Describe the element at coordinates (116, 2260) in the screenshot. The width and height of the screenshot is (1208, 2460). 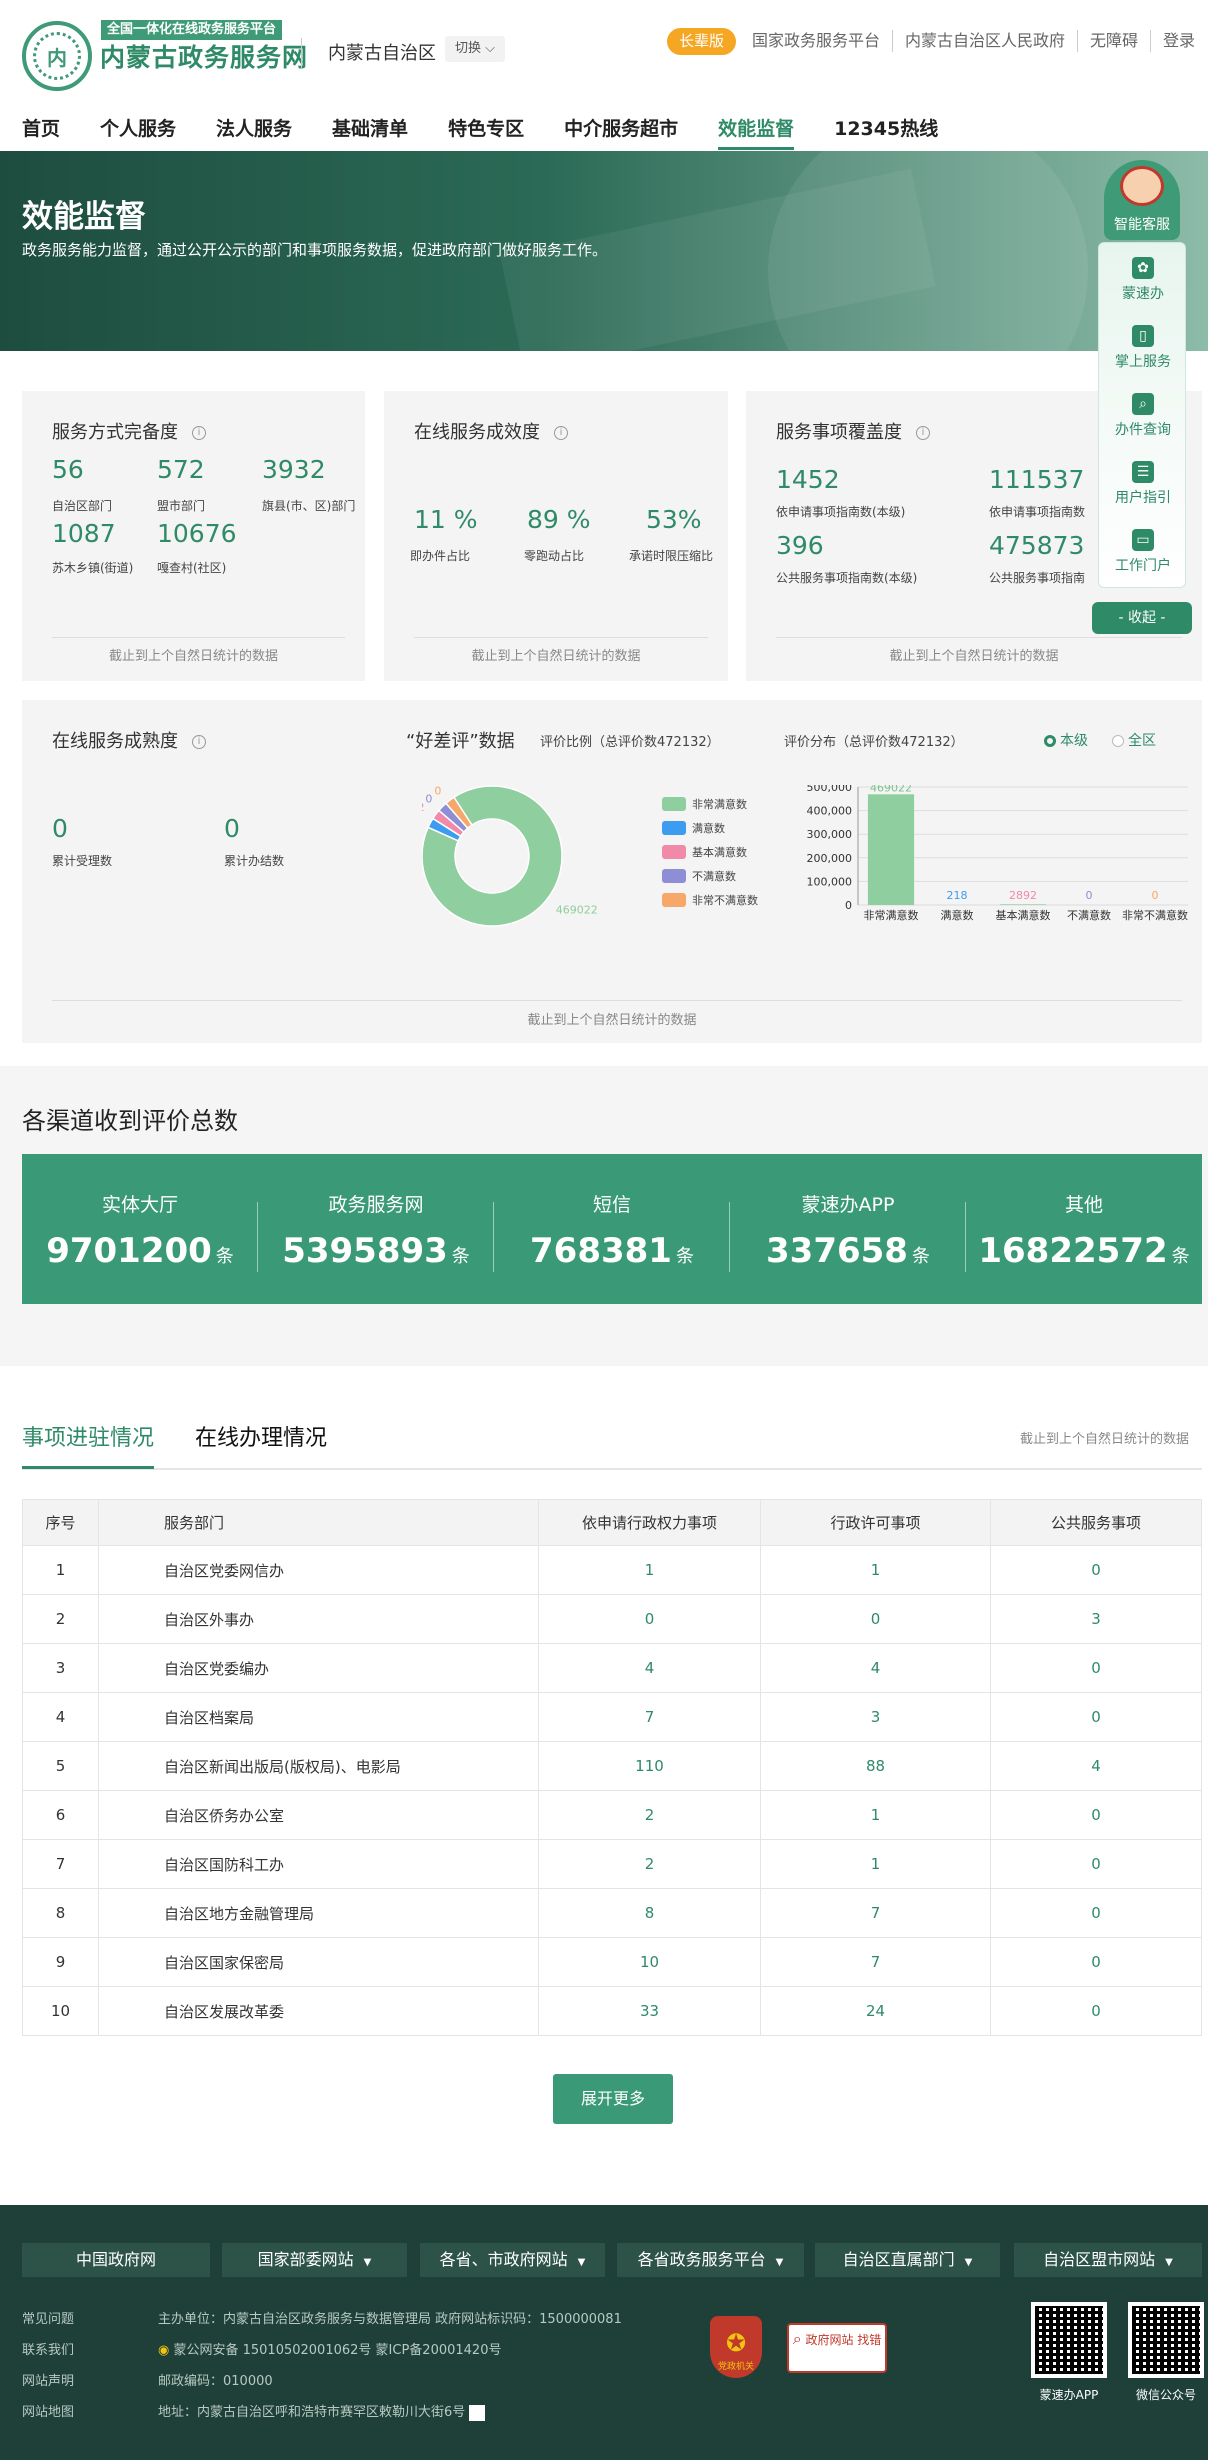
I see `footer-select-gov: 中国政府网` at that location.